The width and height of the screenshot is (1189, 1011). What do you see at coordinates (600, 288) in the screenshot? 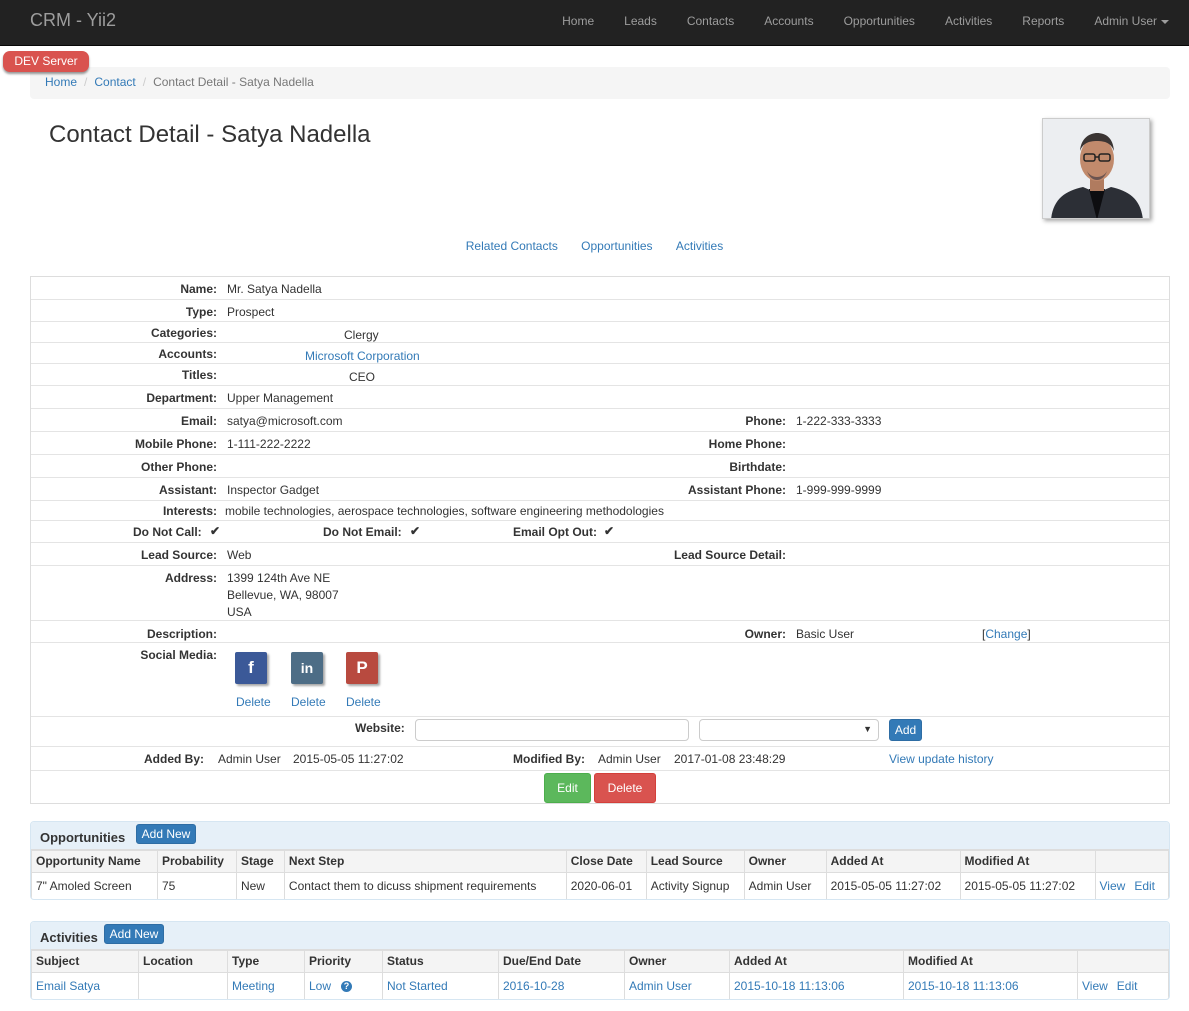
I see `detail-row-name: Name: Mr. Satya Nadella` at bounding box center [600, 288].